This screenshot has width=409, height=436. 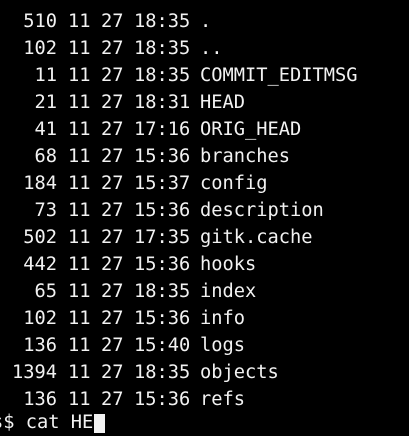 I want to click on file-time: 18:31, so click(x=162, y=102).